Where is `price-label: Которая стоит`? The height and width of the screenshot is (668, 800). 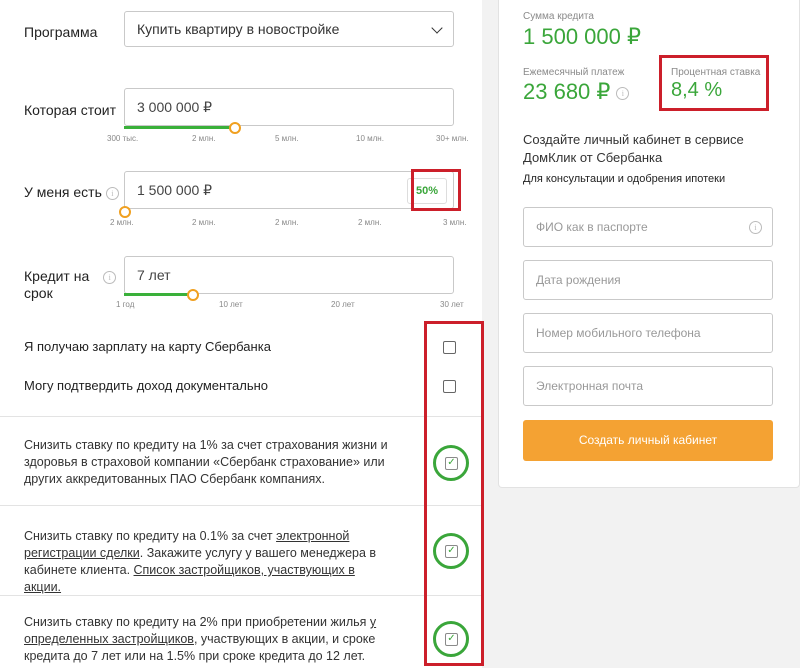 price-label: Которая стоит is located at coordinates (70, 110).